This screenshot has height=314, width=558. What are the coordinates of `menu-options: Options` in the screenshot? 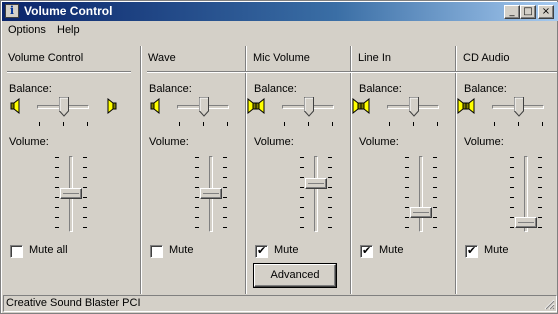 It's located at (27, 30).